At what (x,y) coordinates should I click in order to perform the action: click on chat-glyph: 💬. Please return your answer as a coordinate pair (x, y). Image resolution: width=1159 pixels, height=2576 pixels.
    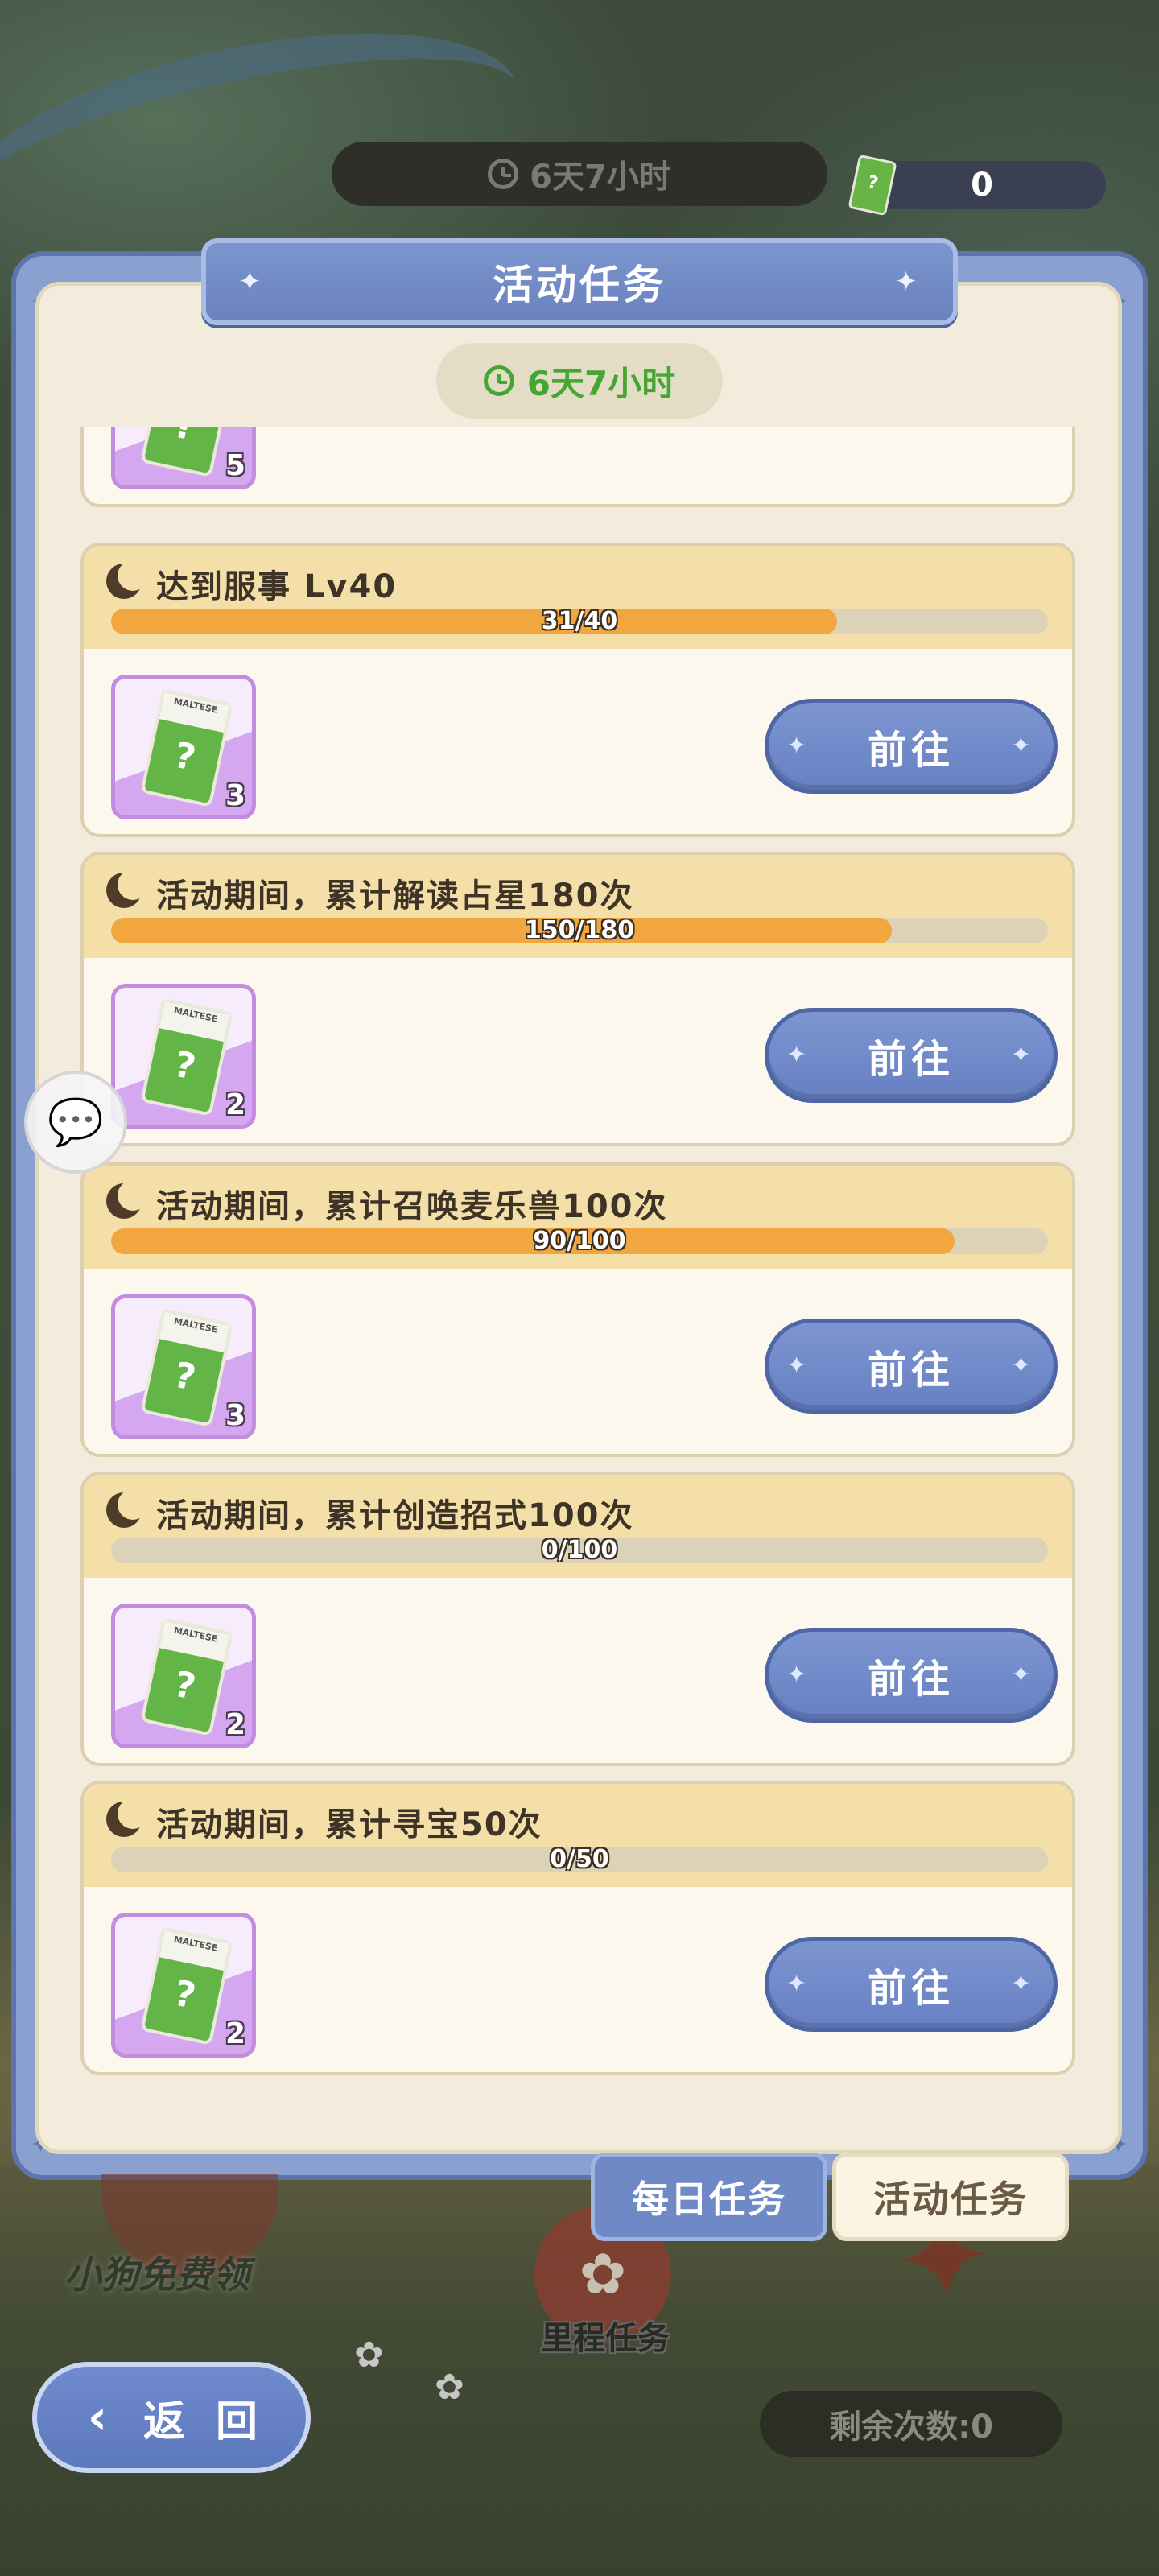
    Looking at the image, I should click on (75, 1122).